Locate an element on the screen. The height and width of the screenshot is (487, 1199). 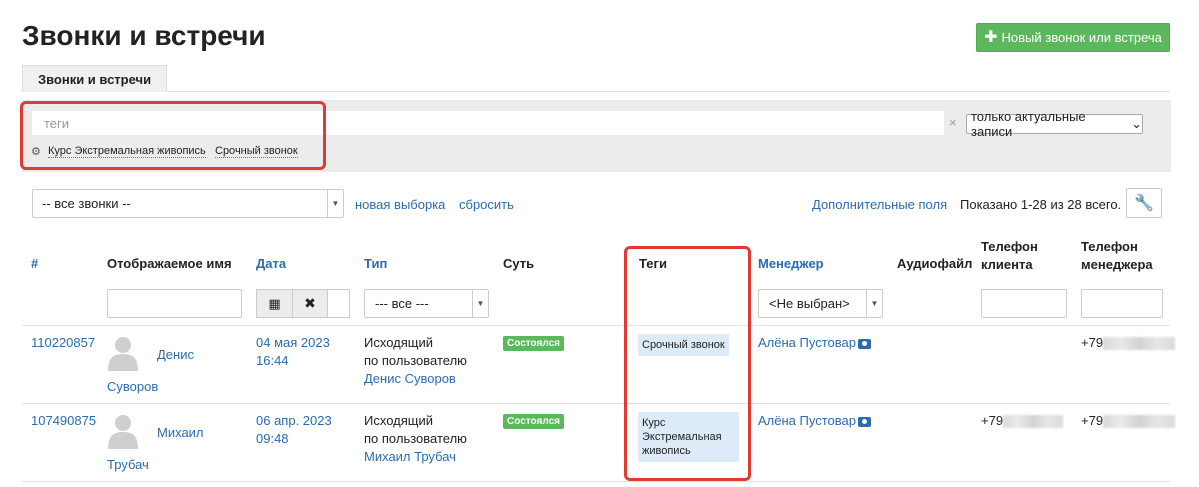
header-client-phone: Телефон клиента is located at coordinates (1009, 256).